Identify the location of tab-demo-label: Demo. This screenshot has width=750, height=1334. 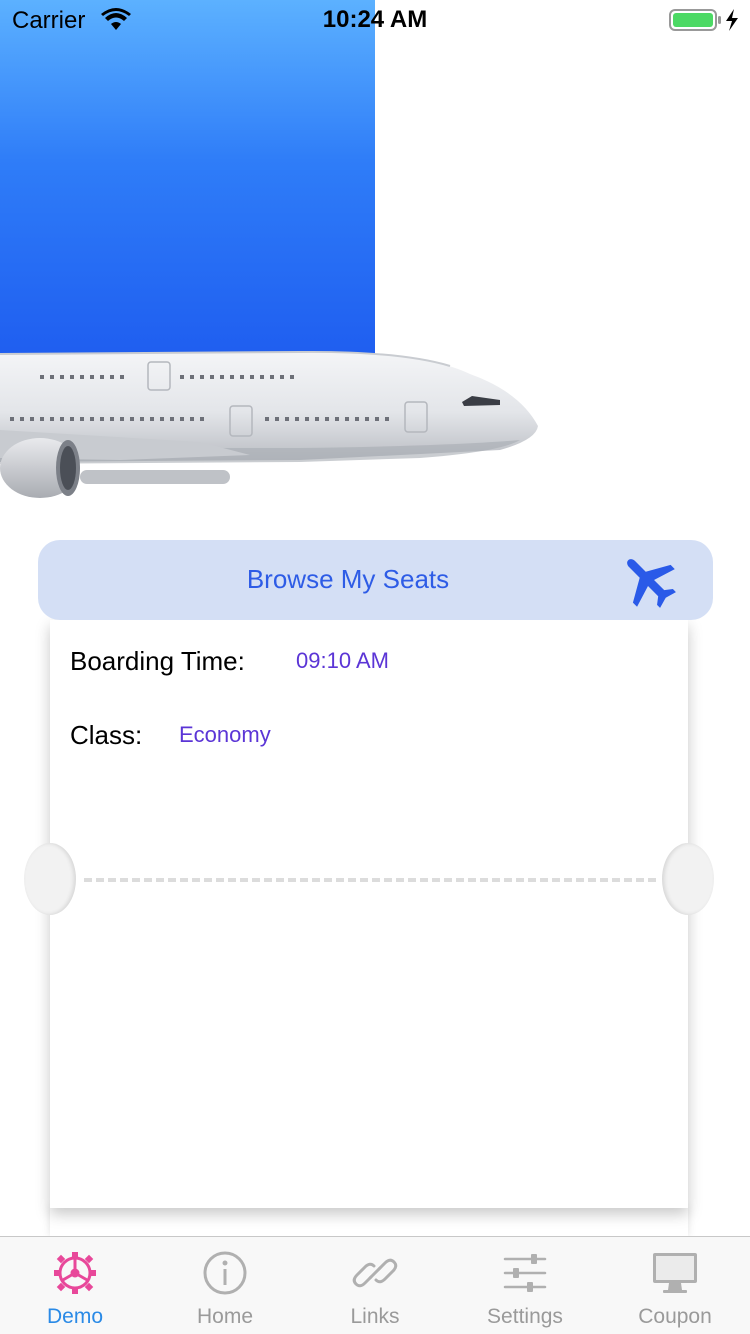
(75, 1316).